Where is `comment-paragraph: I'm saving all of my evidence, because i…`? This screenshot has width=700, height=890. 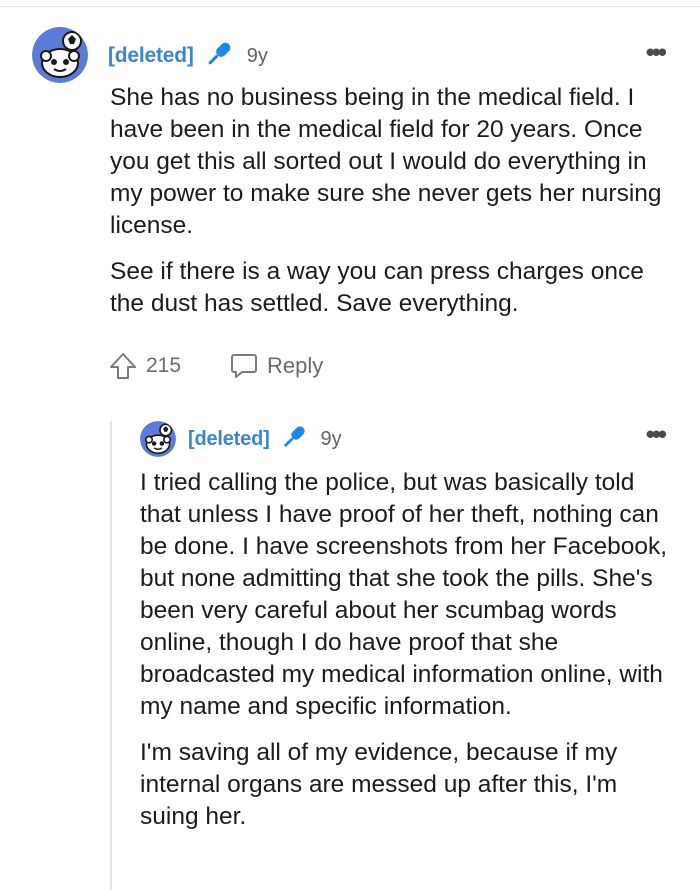 comment-paragraph: I'm saving all of my evidence, because i… is located at coordinates (379, 784).